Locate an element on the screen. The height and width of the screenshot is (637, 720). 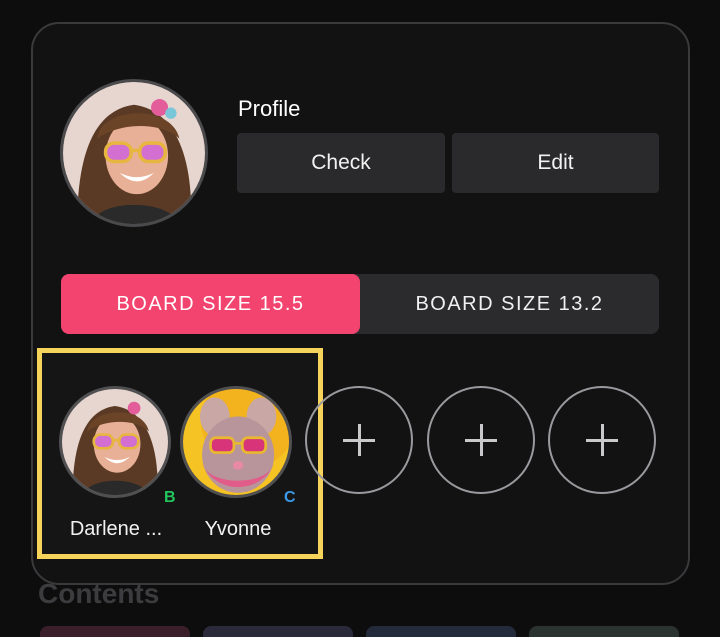
user-name: Yvonne is located at coordinates (238, 529).